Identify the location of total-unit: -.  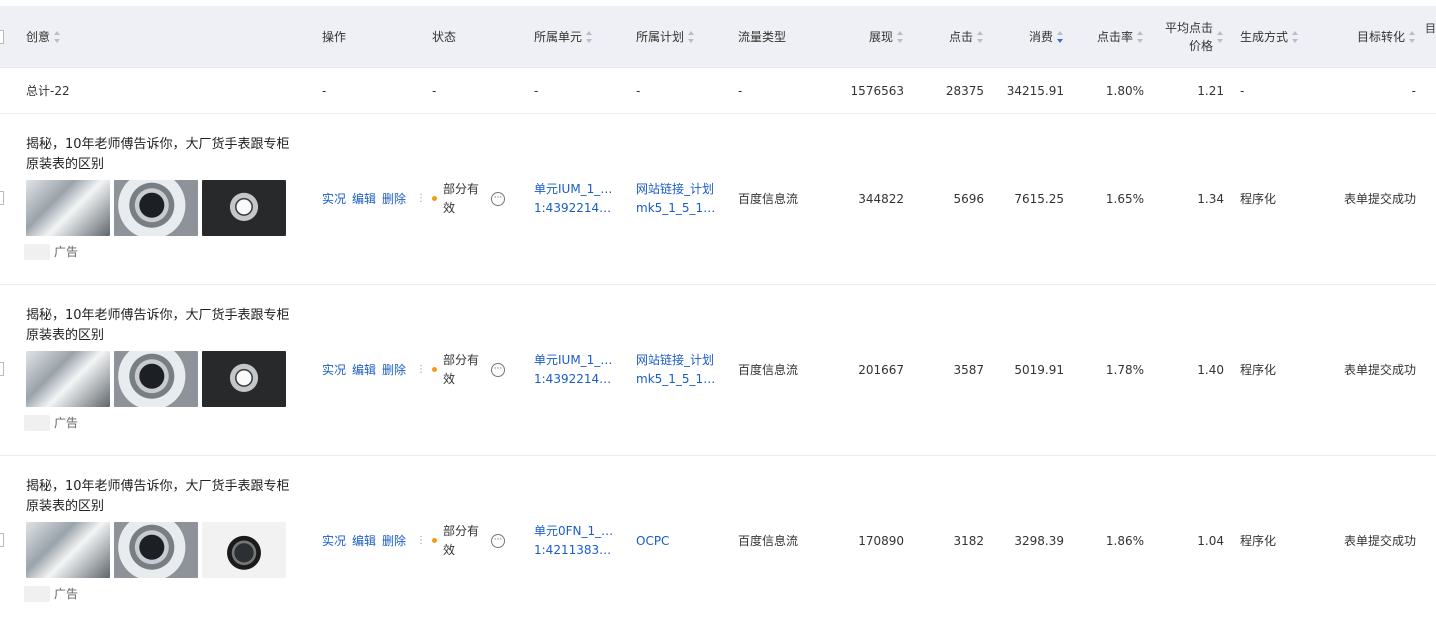
(536, 90).